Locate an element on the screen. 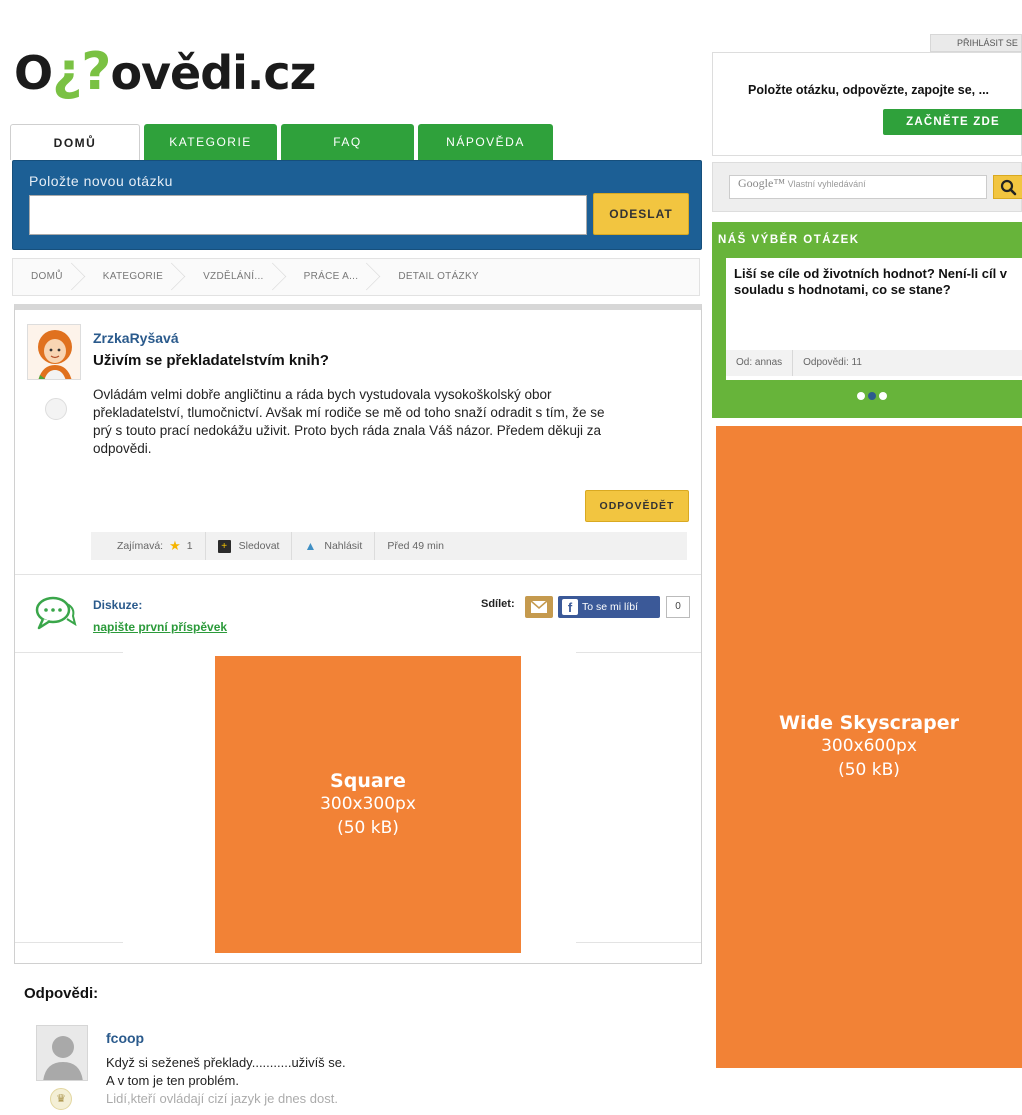 The width and height of the screenshot is (1022, 1115). facebook-like-count: 0 is located at coordinates (678, 607).